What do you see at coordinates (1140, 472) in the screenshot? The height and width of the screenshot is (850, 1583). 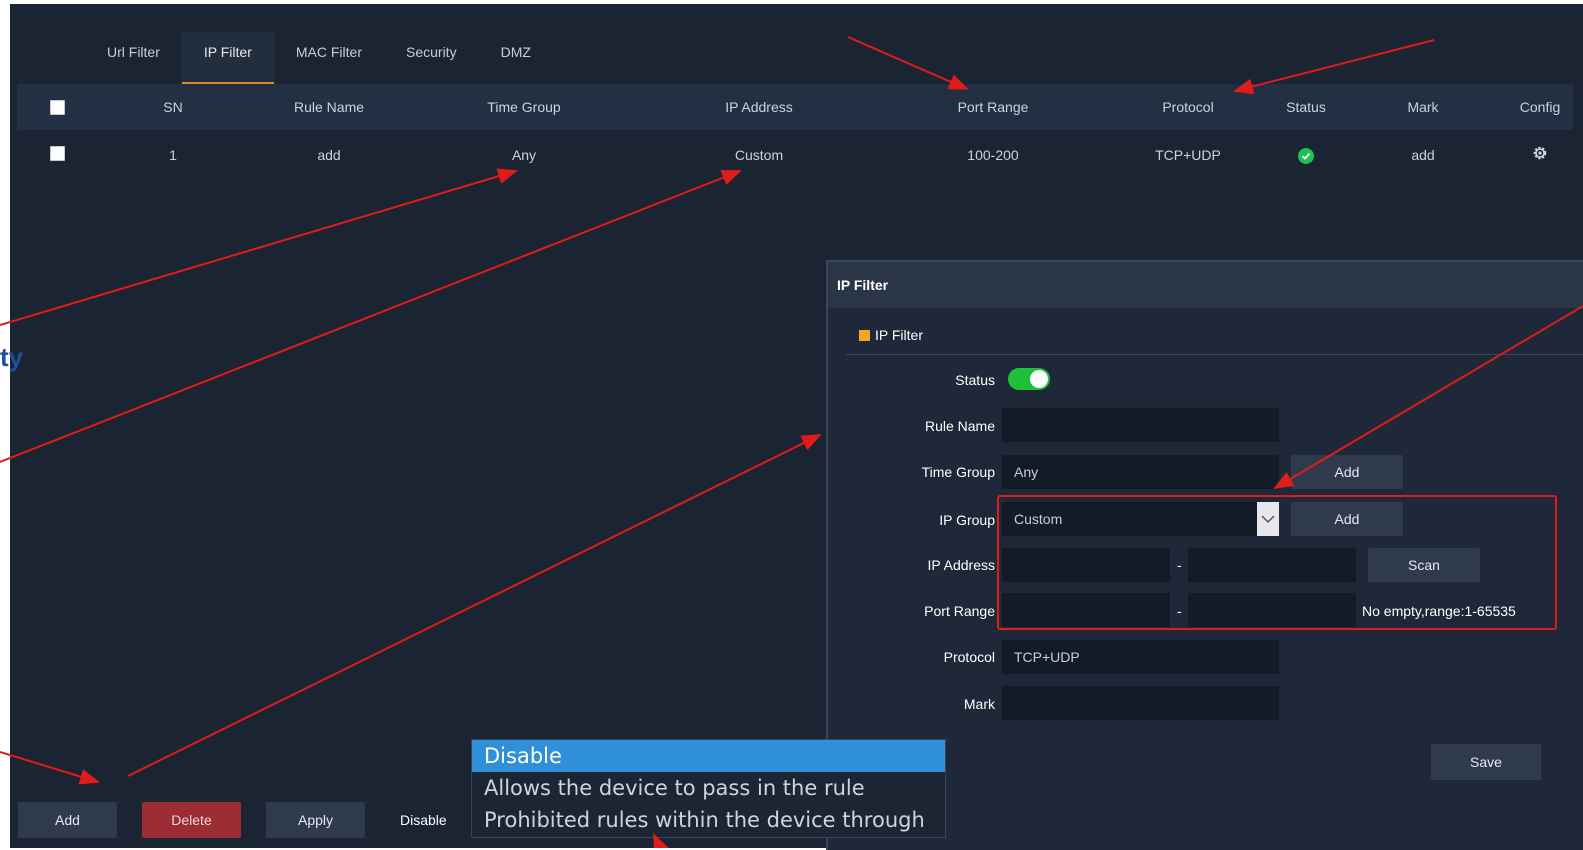 I see `time-group-select: Any` at bounding box center [1140, 472].